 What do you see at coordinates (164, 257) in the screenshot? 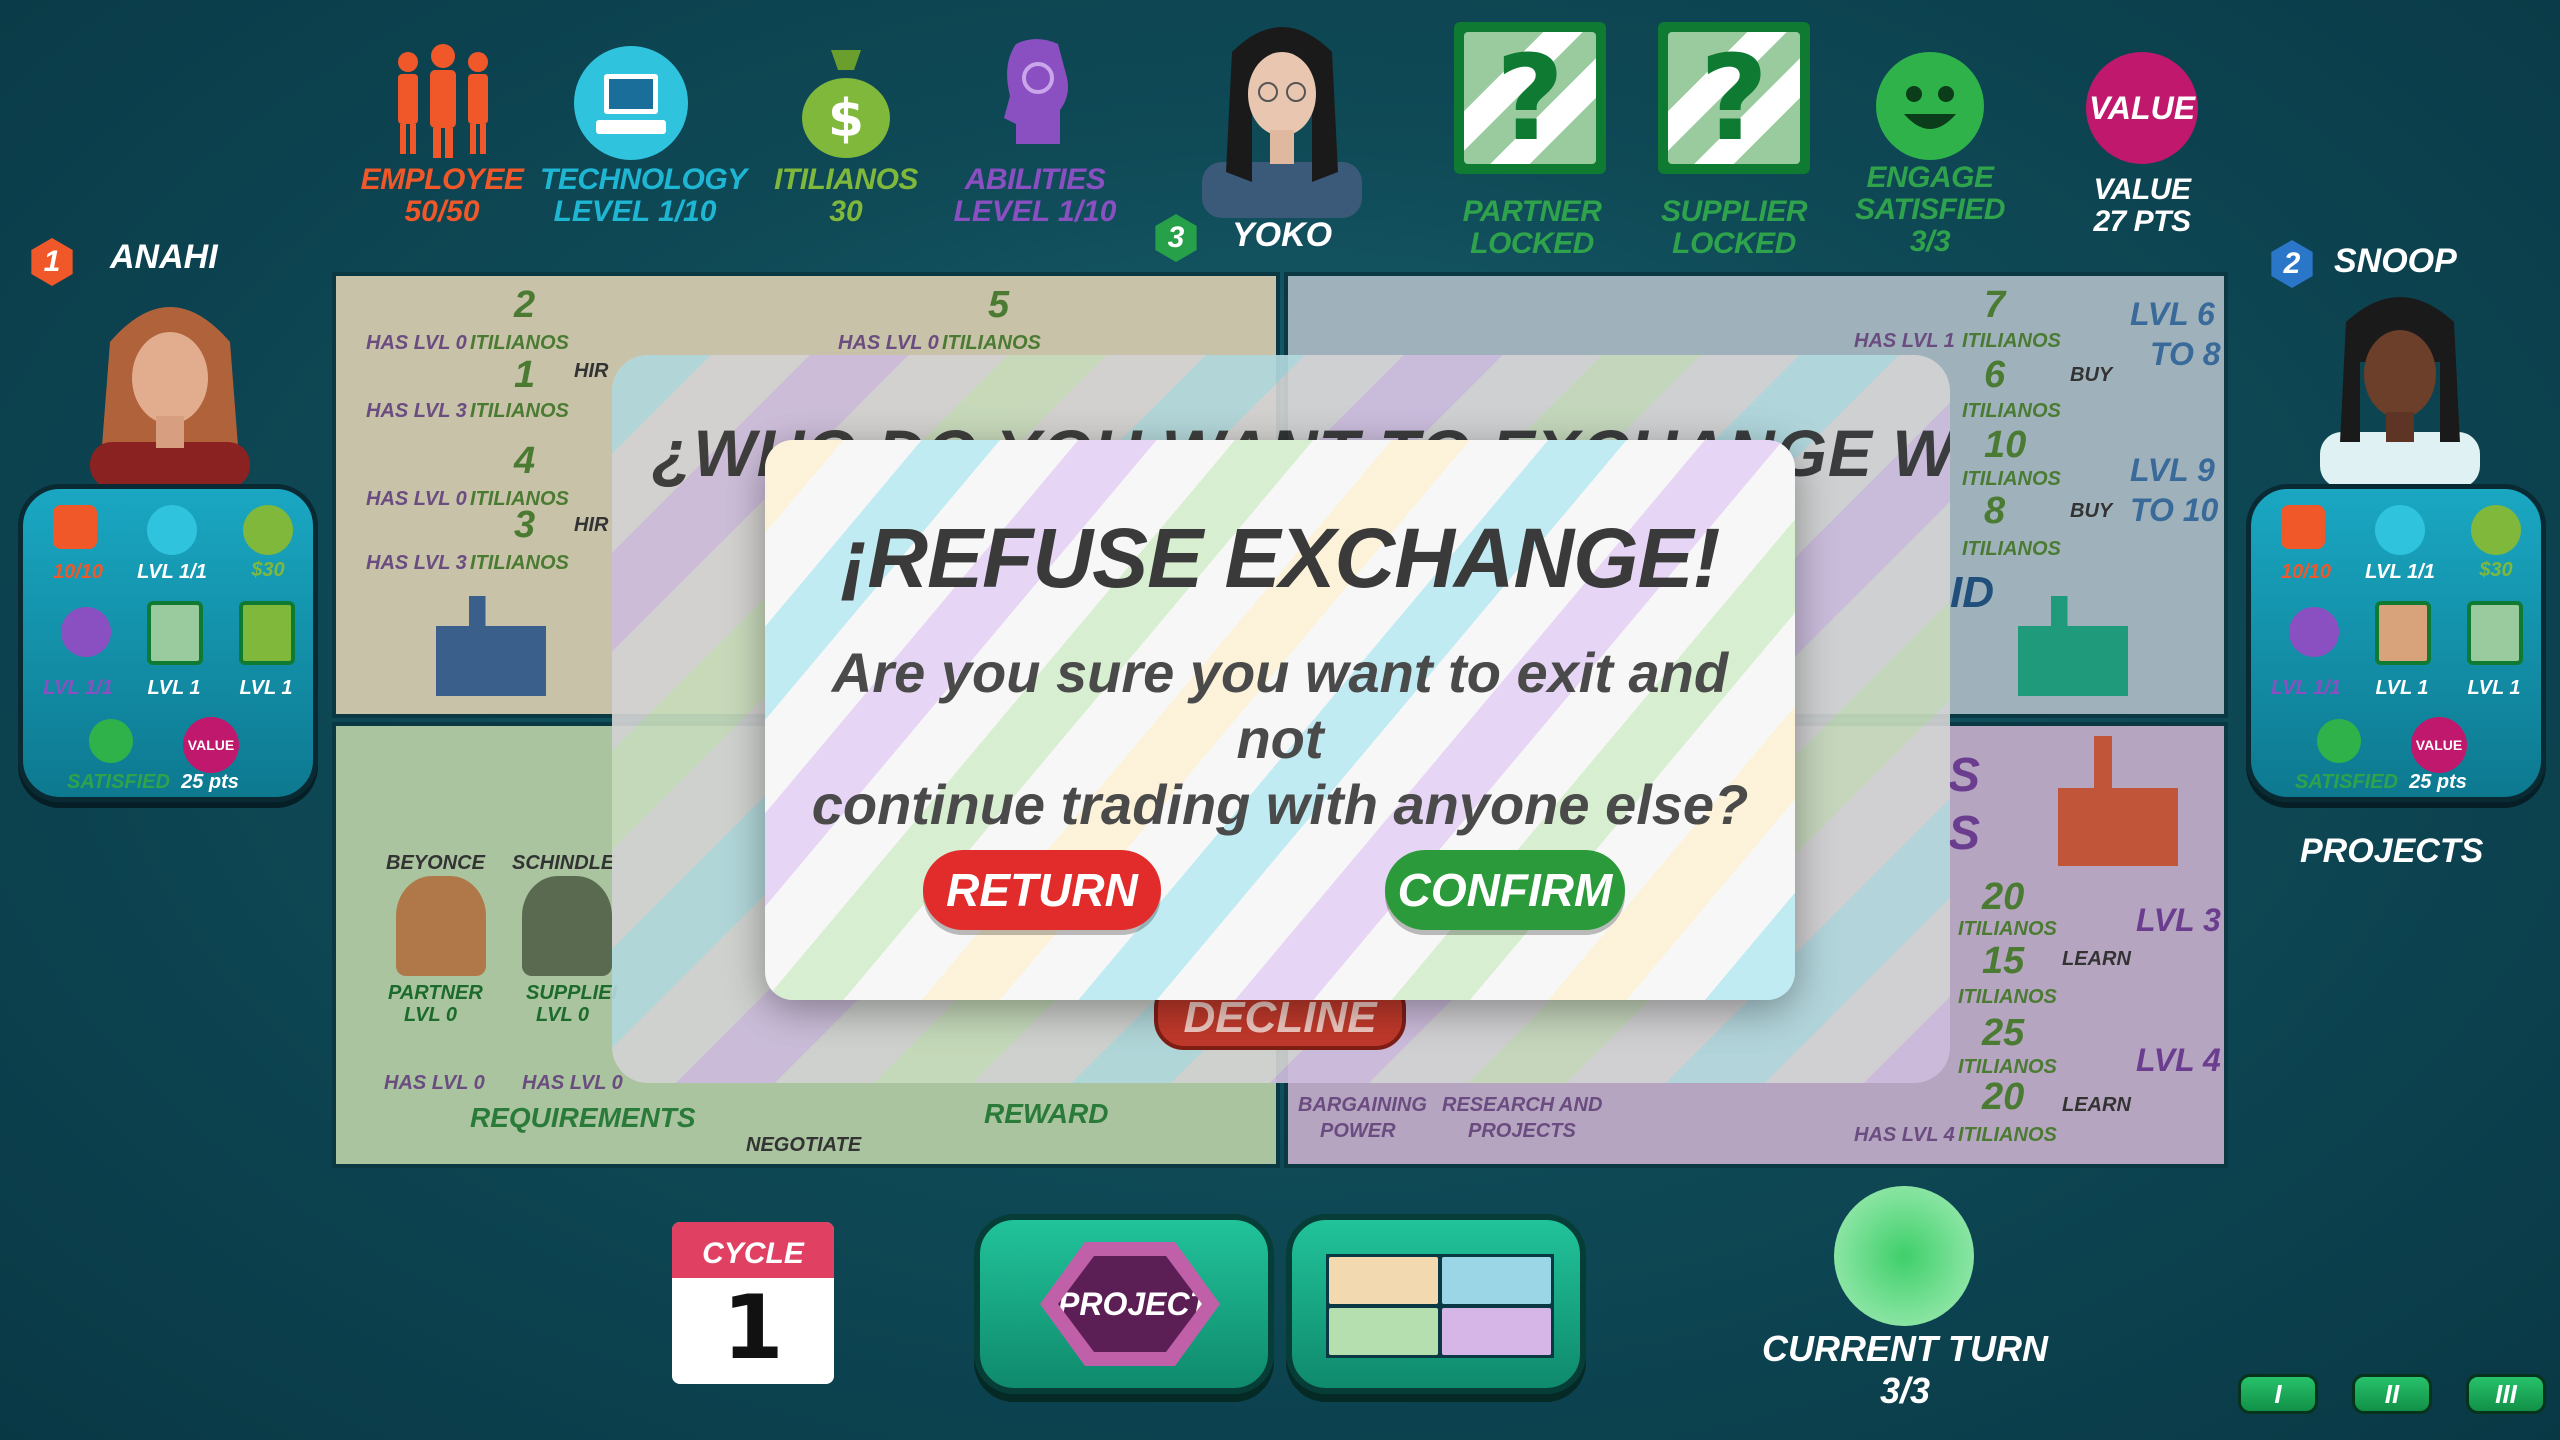
I see `player-1-name: ANAHI` at bounding box center [164, 257].